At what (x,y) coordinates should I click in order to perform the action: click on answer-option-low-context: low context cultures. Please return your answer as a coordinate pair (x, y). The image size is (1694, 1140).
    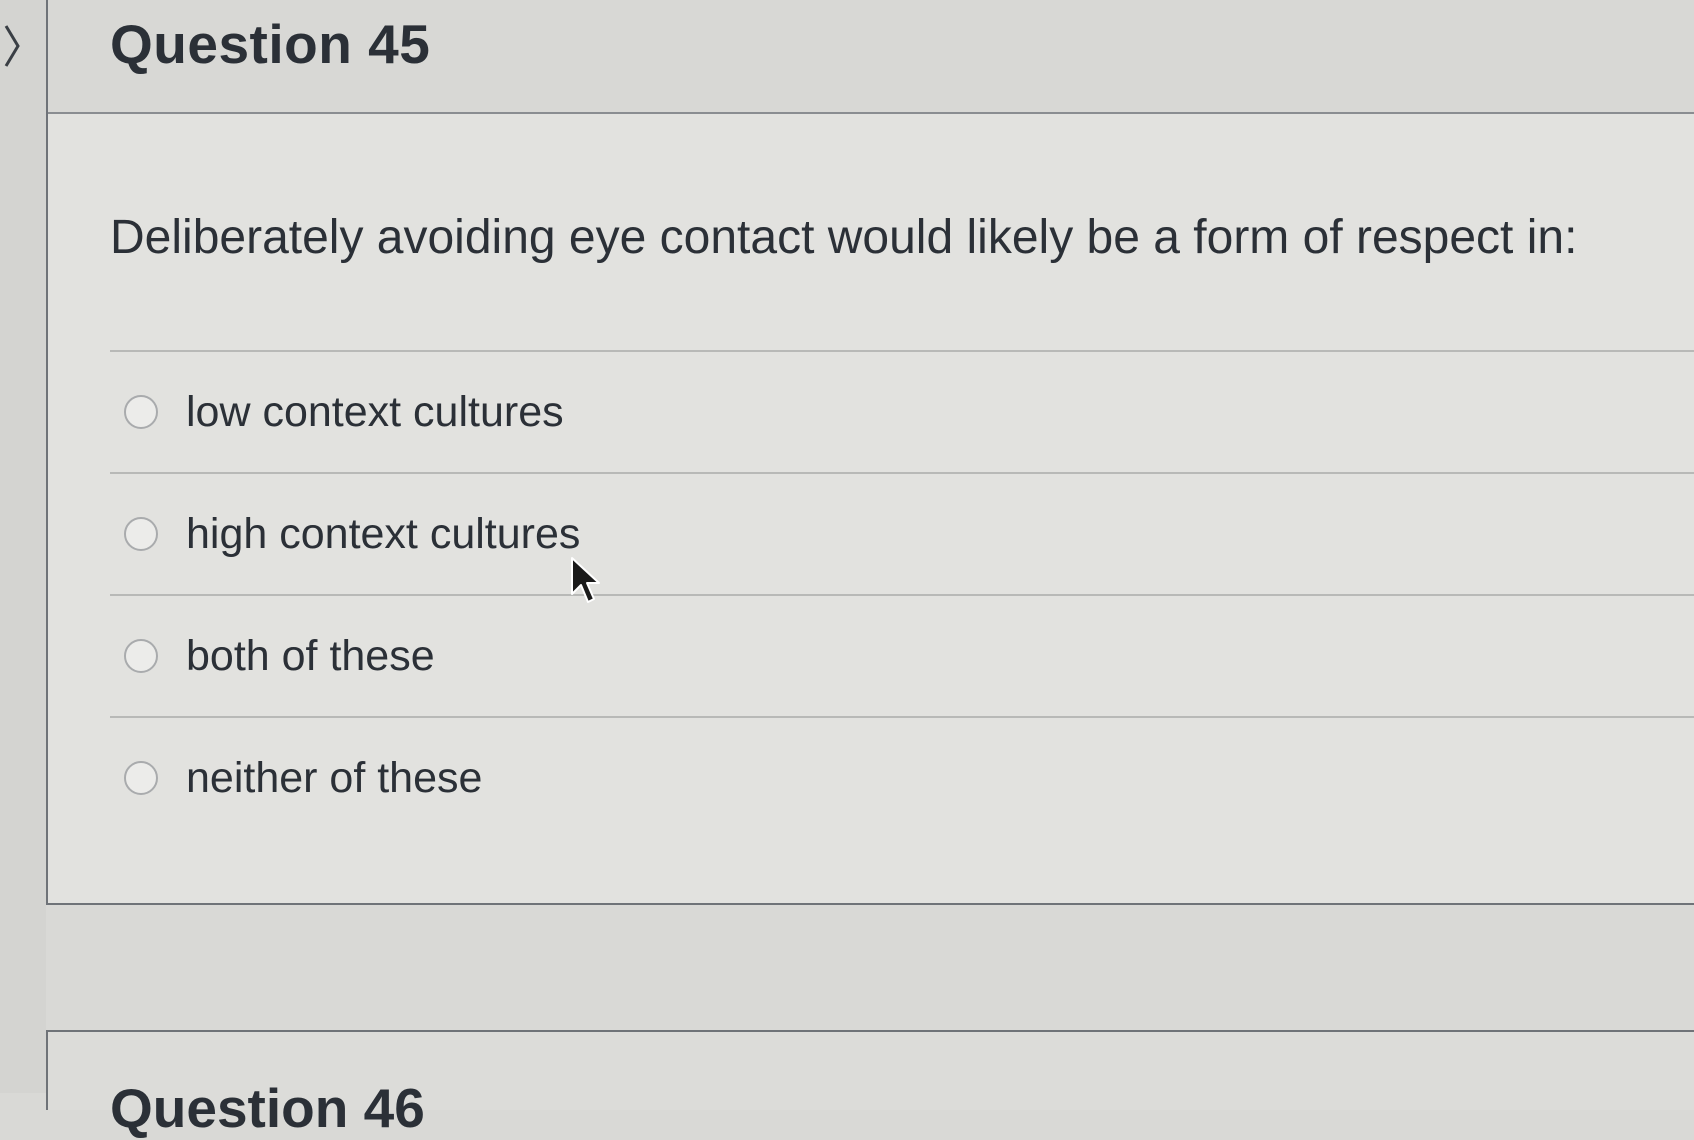
    Looking at the image, I should click on (902, 412).